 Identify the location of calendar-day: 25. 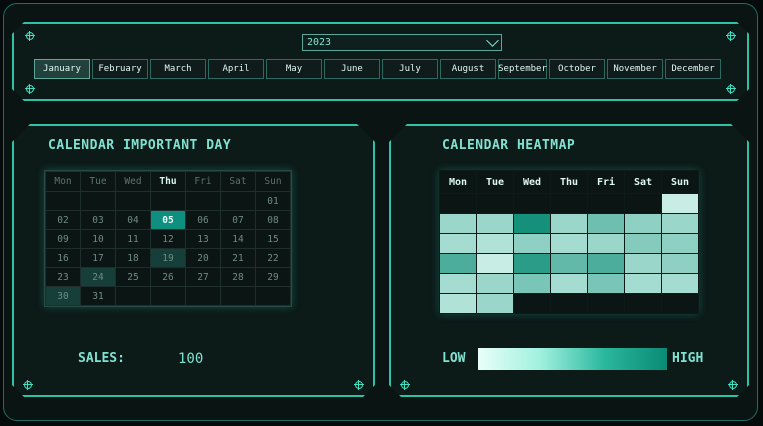
(133, 277).